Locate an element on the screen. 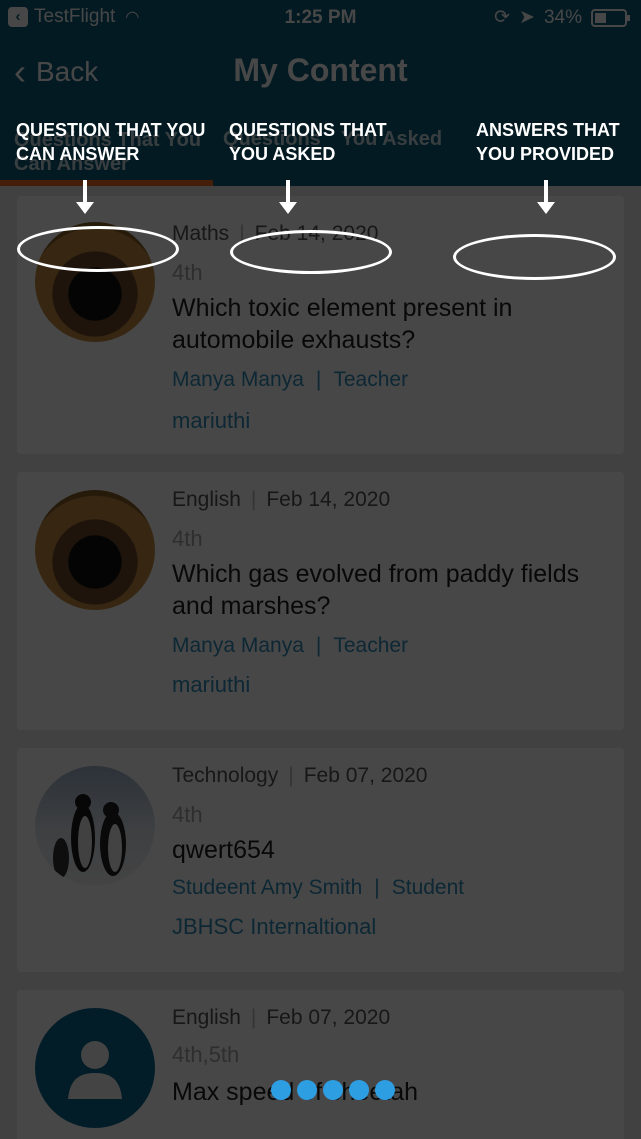 The width and height of the screenshot is (641, 1139). page-title: My Content is located at coordinates (320, 70).